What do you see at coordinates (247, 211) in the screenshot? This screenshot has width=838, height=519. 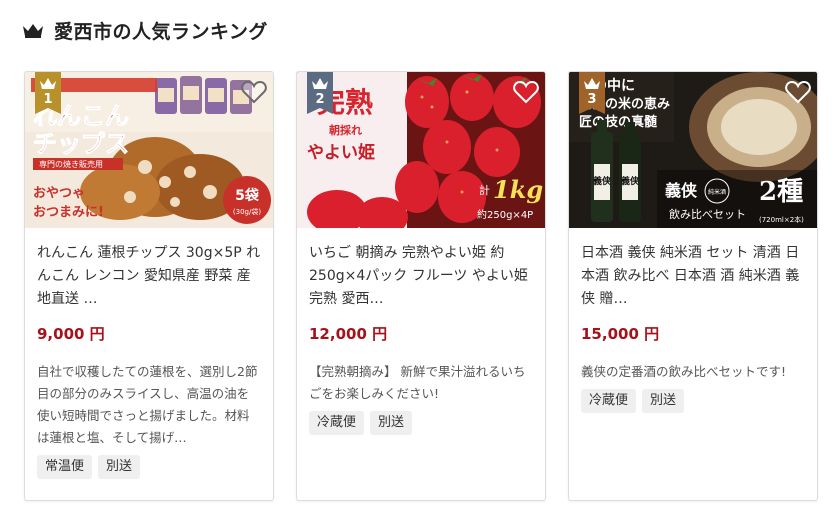 I see `image-pack-size: (30g/袋)` at bounding box center [247, 211].